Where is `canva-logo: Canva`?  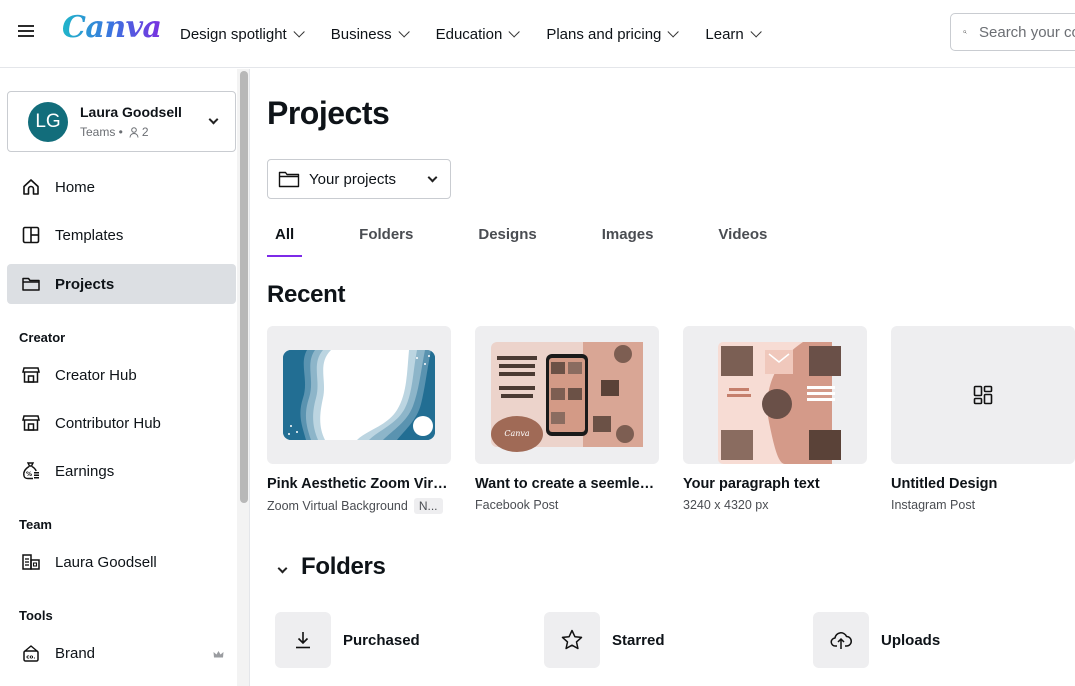 canva-logo: Canva is located at coordinates (112, 27).